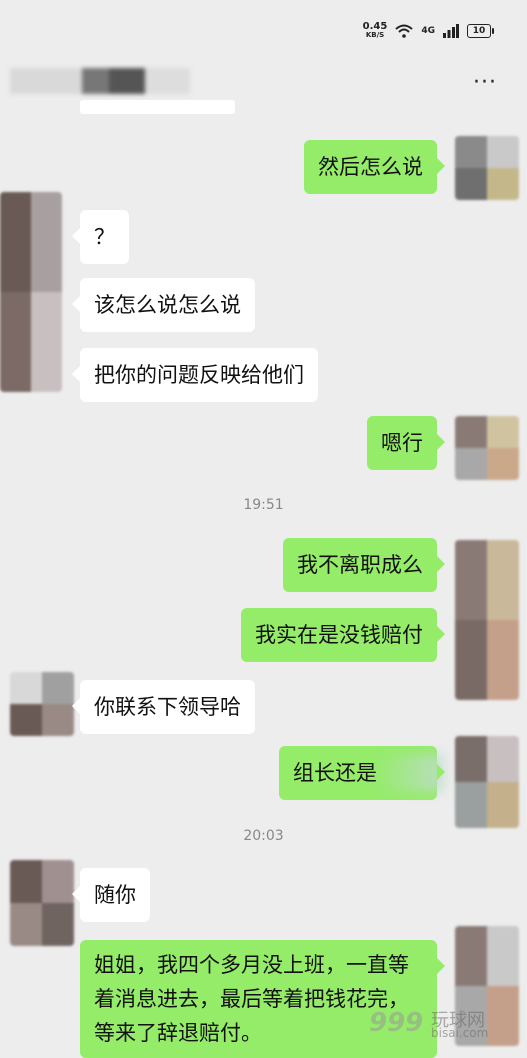 Image resolution: width=527 pixels, height=1058 pixels. I want to click on more-dots-icon: ···, so click(485, 82).